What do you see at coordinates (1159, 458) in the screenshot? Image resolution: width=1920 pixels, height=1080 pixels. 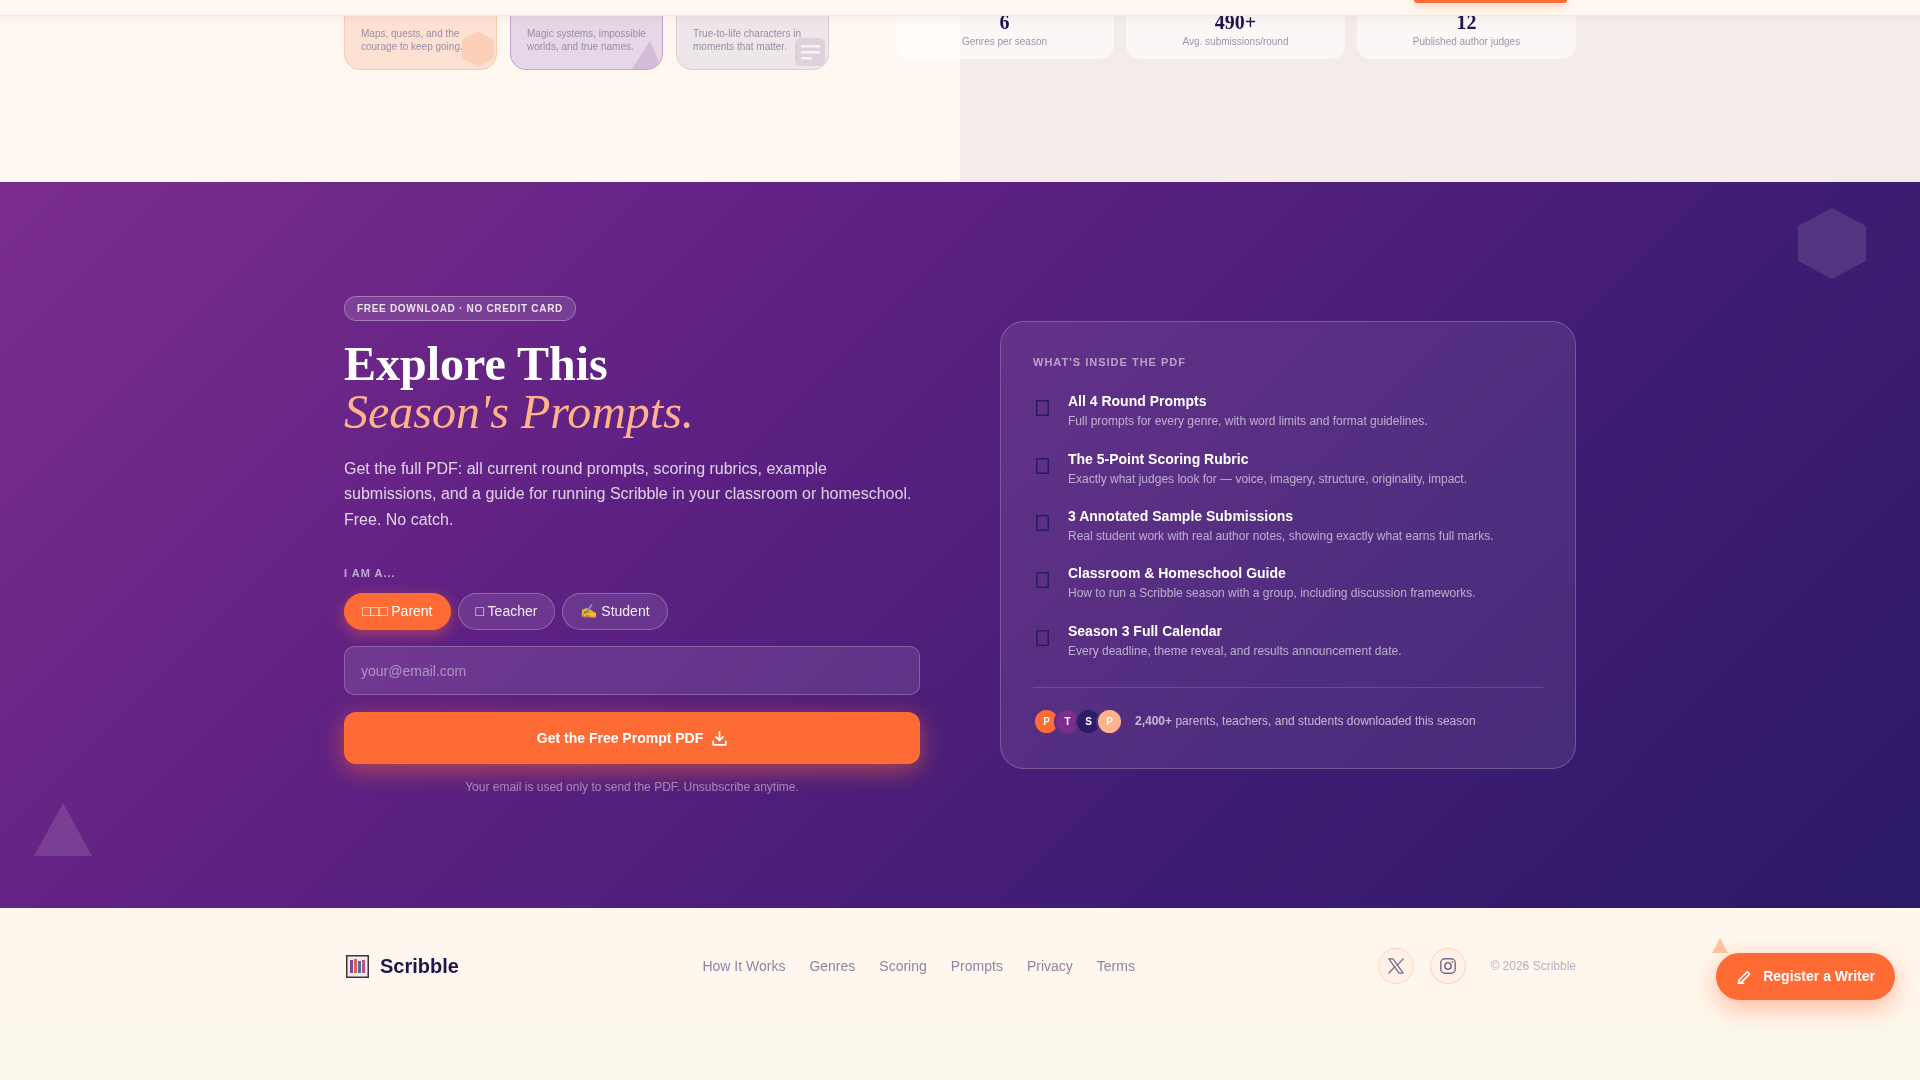 I see `item-title: The 5-Point Scoring Rubric` at bounding box center [1159, 458].